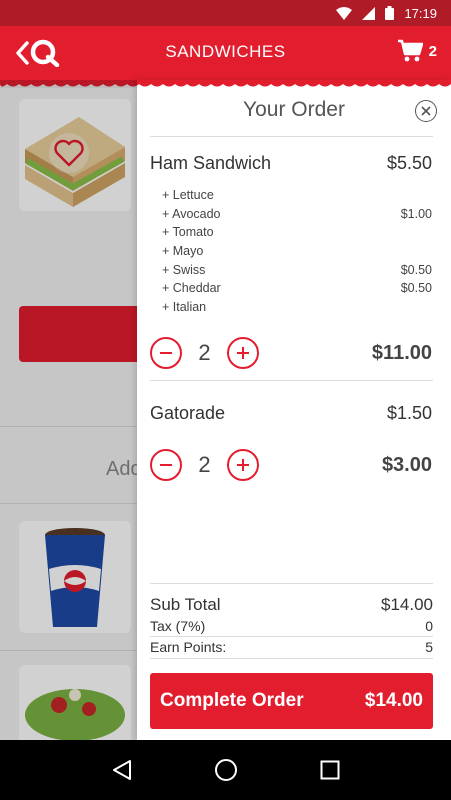 This screenshot has height=800, width=451. Describe the element at coordinates (344, 13) in the screenshot. I see `wifi-icon` at that location.